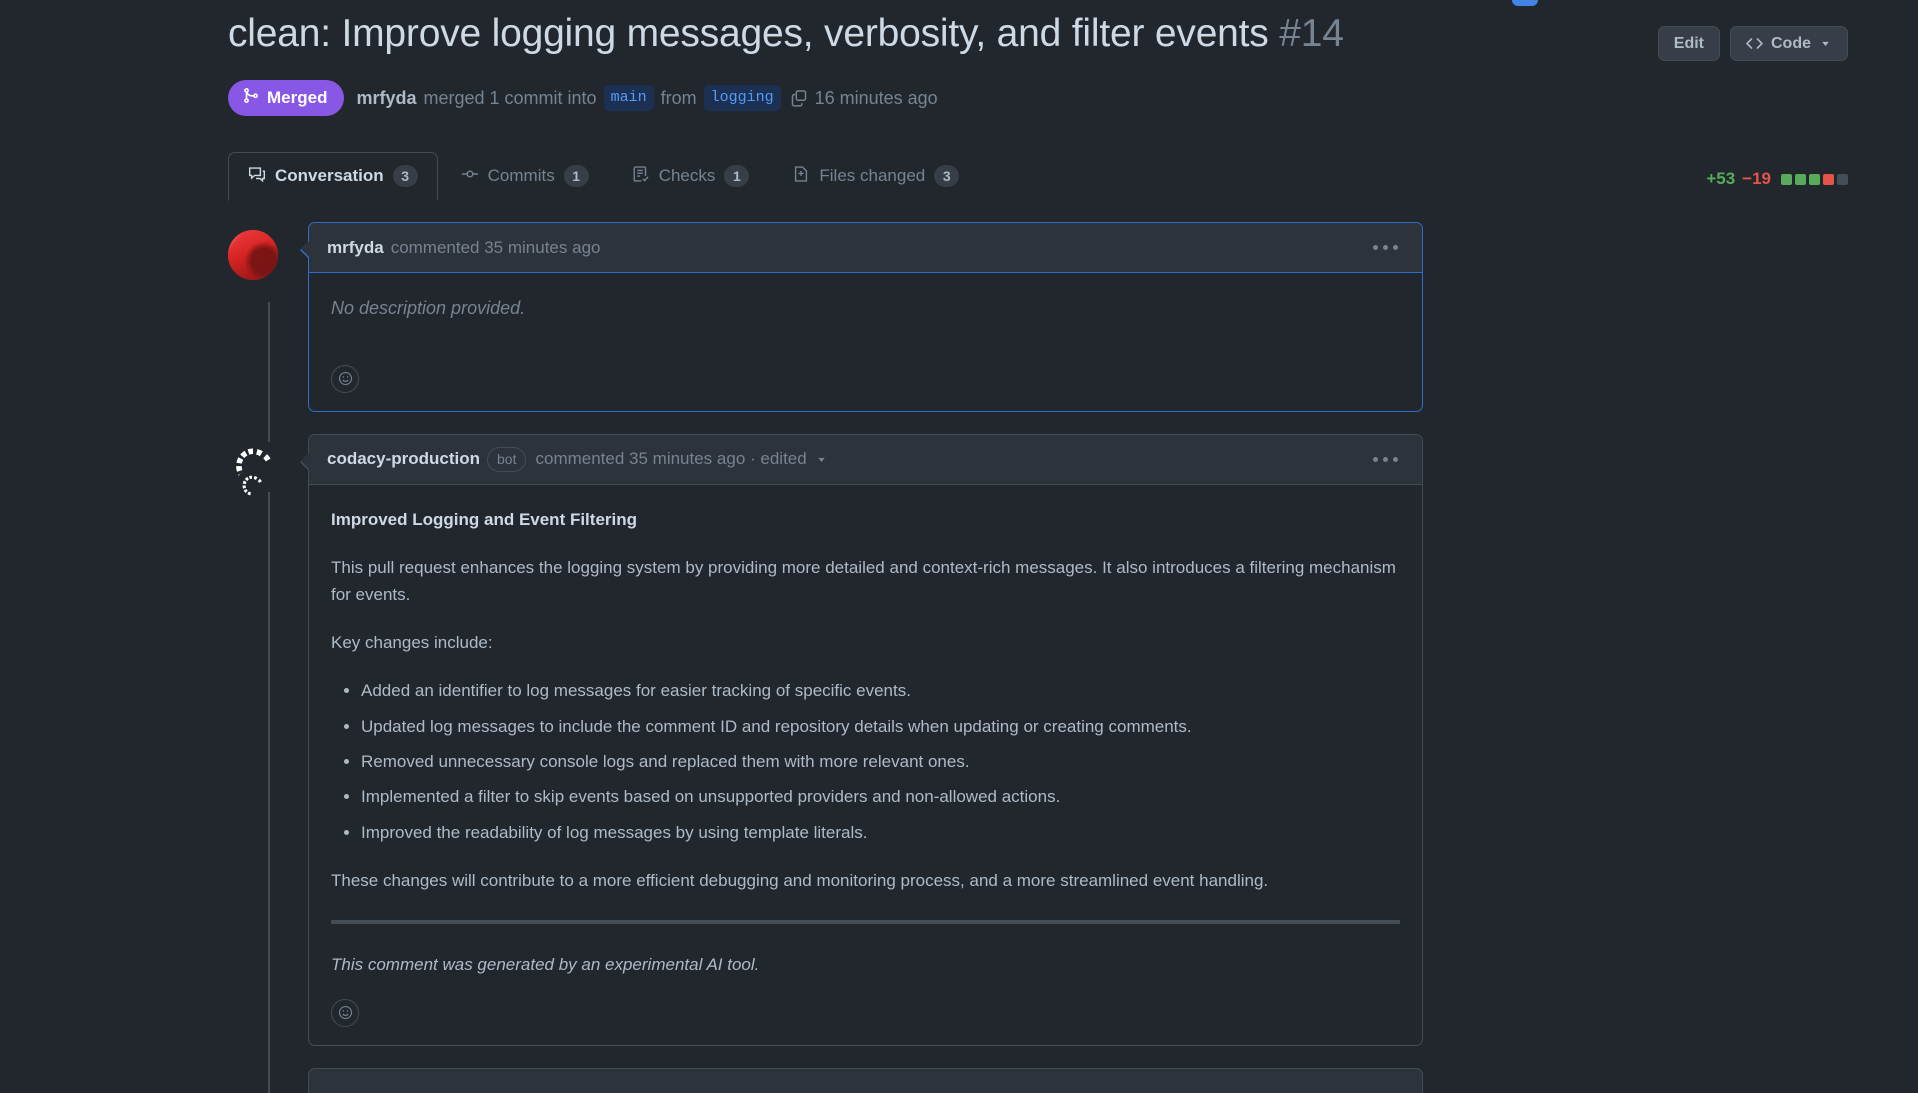  I want to click on comment-heading: Improved Logging and Event Filtering, so click(484, 519).